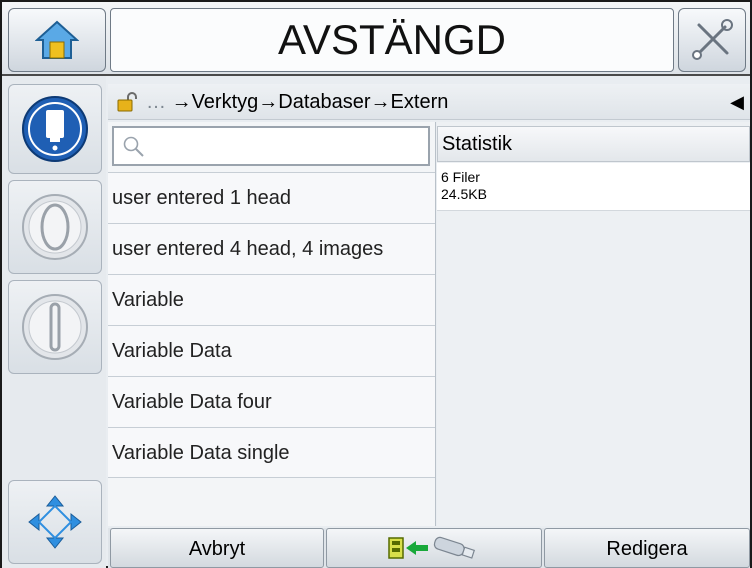 This screenshot has height=568, width=752. What do you see at coordinates (215, 102) in the screenshot?
I see `breadcrumb-item-tools: →Verktyg` at bounding box center [215, 102].